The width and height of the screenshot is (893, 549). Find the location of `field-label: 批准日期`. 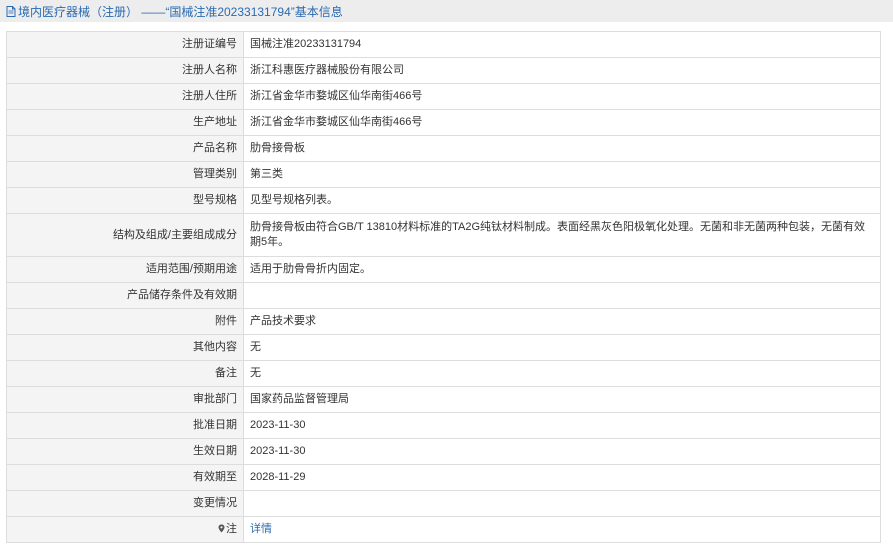

field-label: 批准日期 is located at coordinates (125, 425).